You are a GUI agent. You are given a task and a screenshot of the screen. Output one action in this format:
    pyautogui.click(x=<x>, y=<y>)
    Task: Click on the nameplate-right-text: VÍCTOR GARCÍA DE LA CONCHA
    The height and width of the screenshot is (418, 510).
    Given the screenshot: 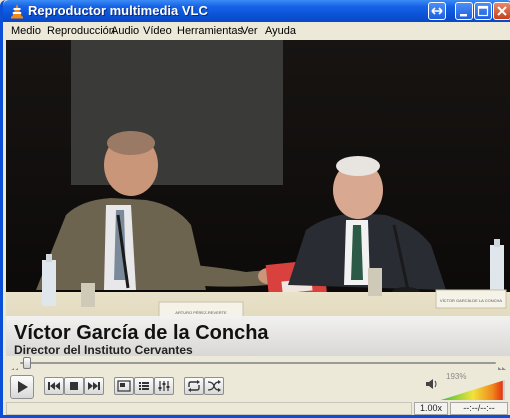 What is the action you would take?
    pyautogui.click(x=471, y=300)
    